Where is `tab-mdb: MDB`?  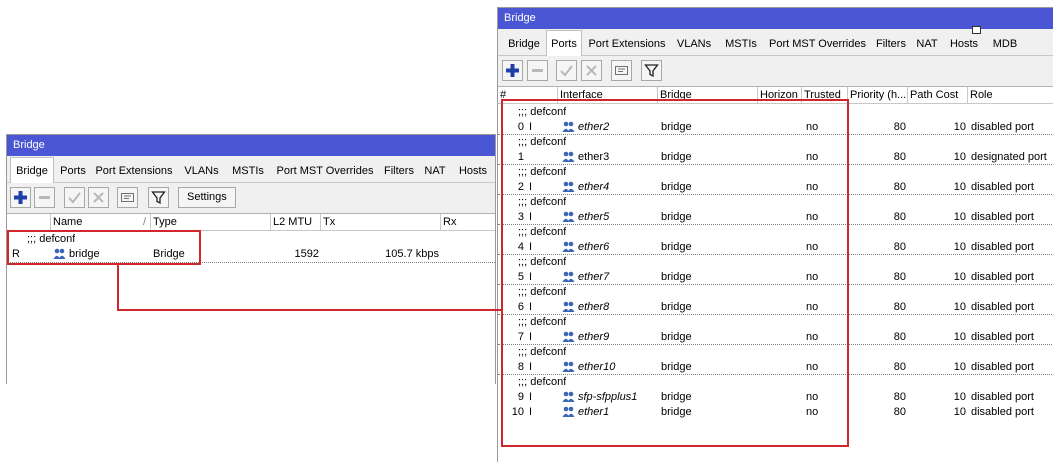
tab-mdb: MDB is located at coordinates (1005, 44).